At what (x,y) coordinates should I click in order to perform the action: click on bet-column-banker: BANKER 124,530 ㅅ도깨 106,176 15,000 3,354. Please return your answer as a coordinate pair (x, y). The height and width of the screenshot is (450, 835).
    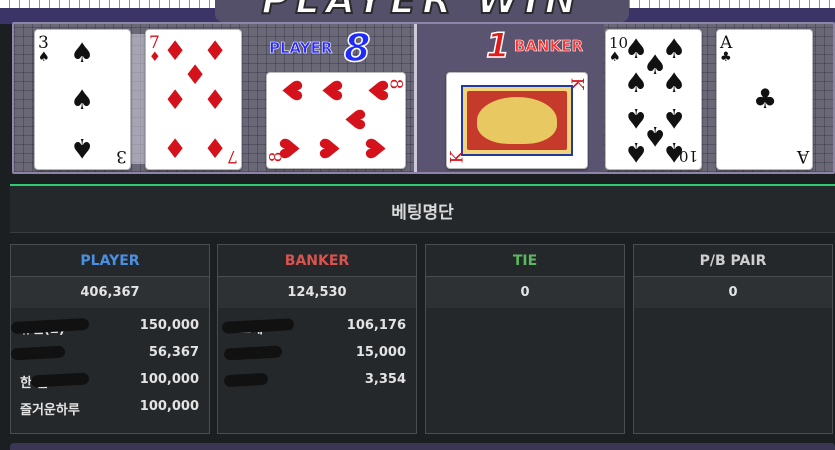
    Looking at the image, I should click on (317, 339).